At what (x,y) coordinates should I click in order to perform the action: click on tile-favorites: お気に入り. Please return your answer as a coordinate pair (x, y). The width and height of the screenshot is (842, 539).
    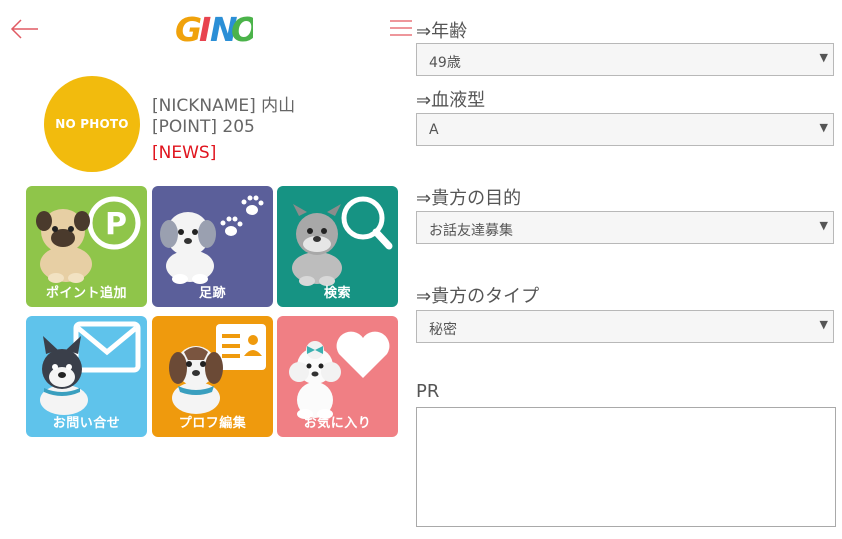
    Looking at the image, I should click on (337, 376).